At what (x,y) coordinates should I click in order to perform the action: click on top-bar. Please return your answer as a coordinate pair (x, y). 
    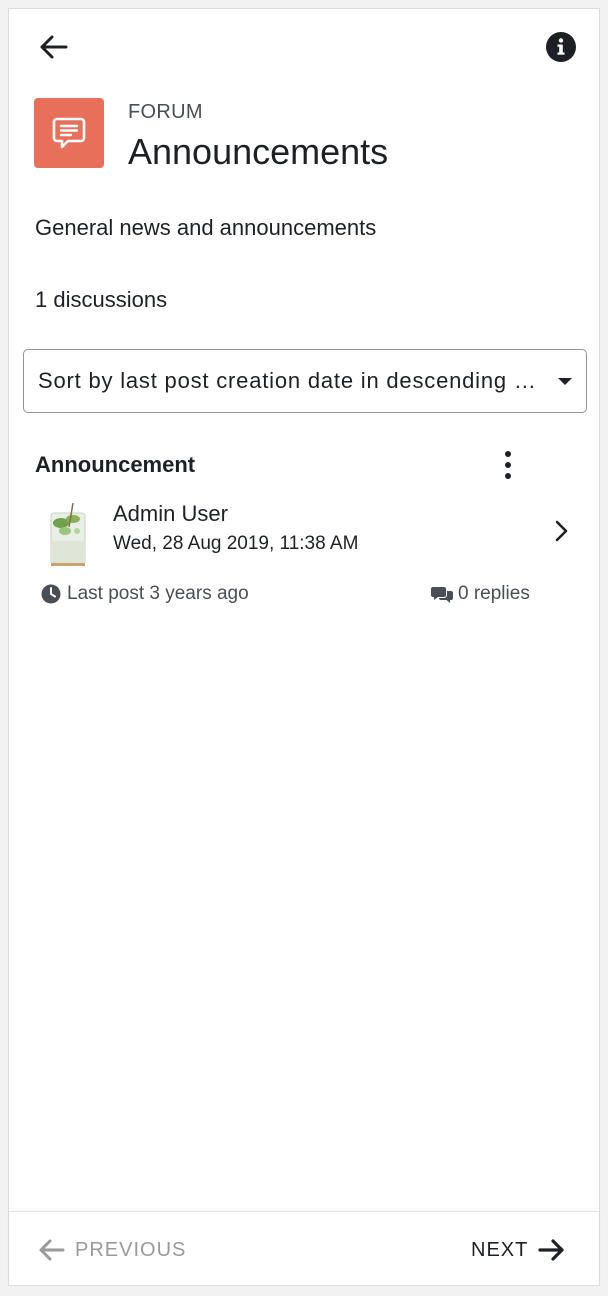
    Looking at the image, I should click on (304, 47).